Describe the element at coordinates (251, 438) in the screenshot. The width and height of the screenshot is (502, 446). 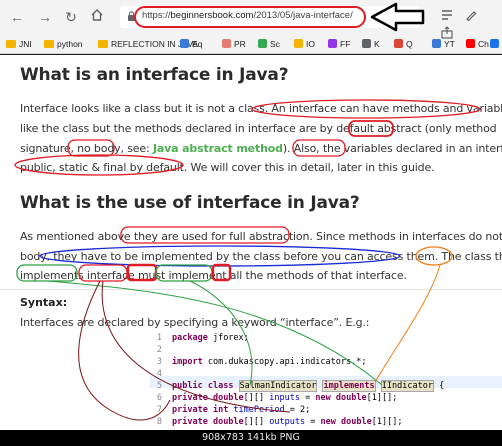
I see `status-bar: 908x783 141kb PNG` at that location.